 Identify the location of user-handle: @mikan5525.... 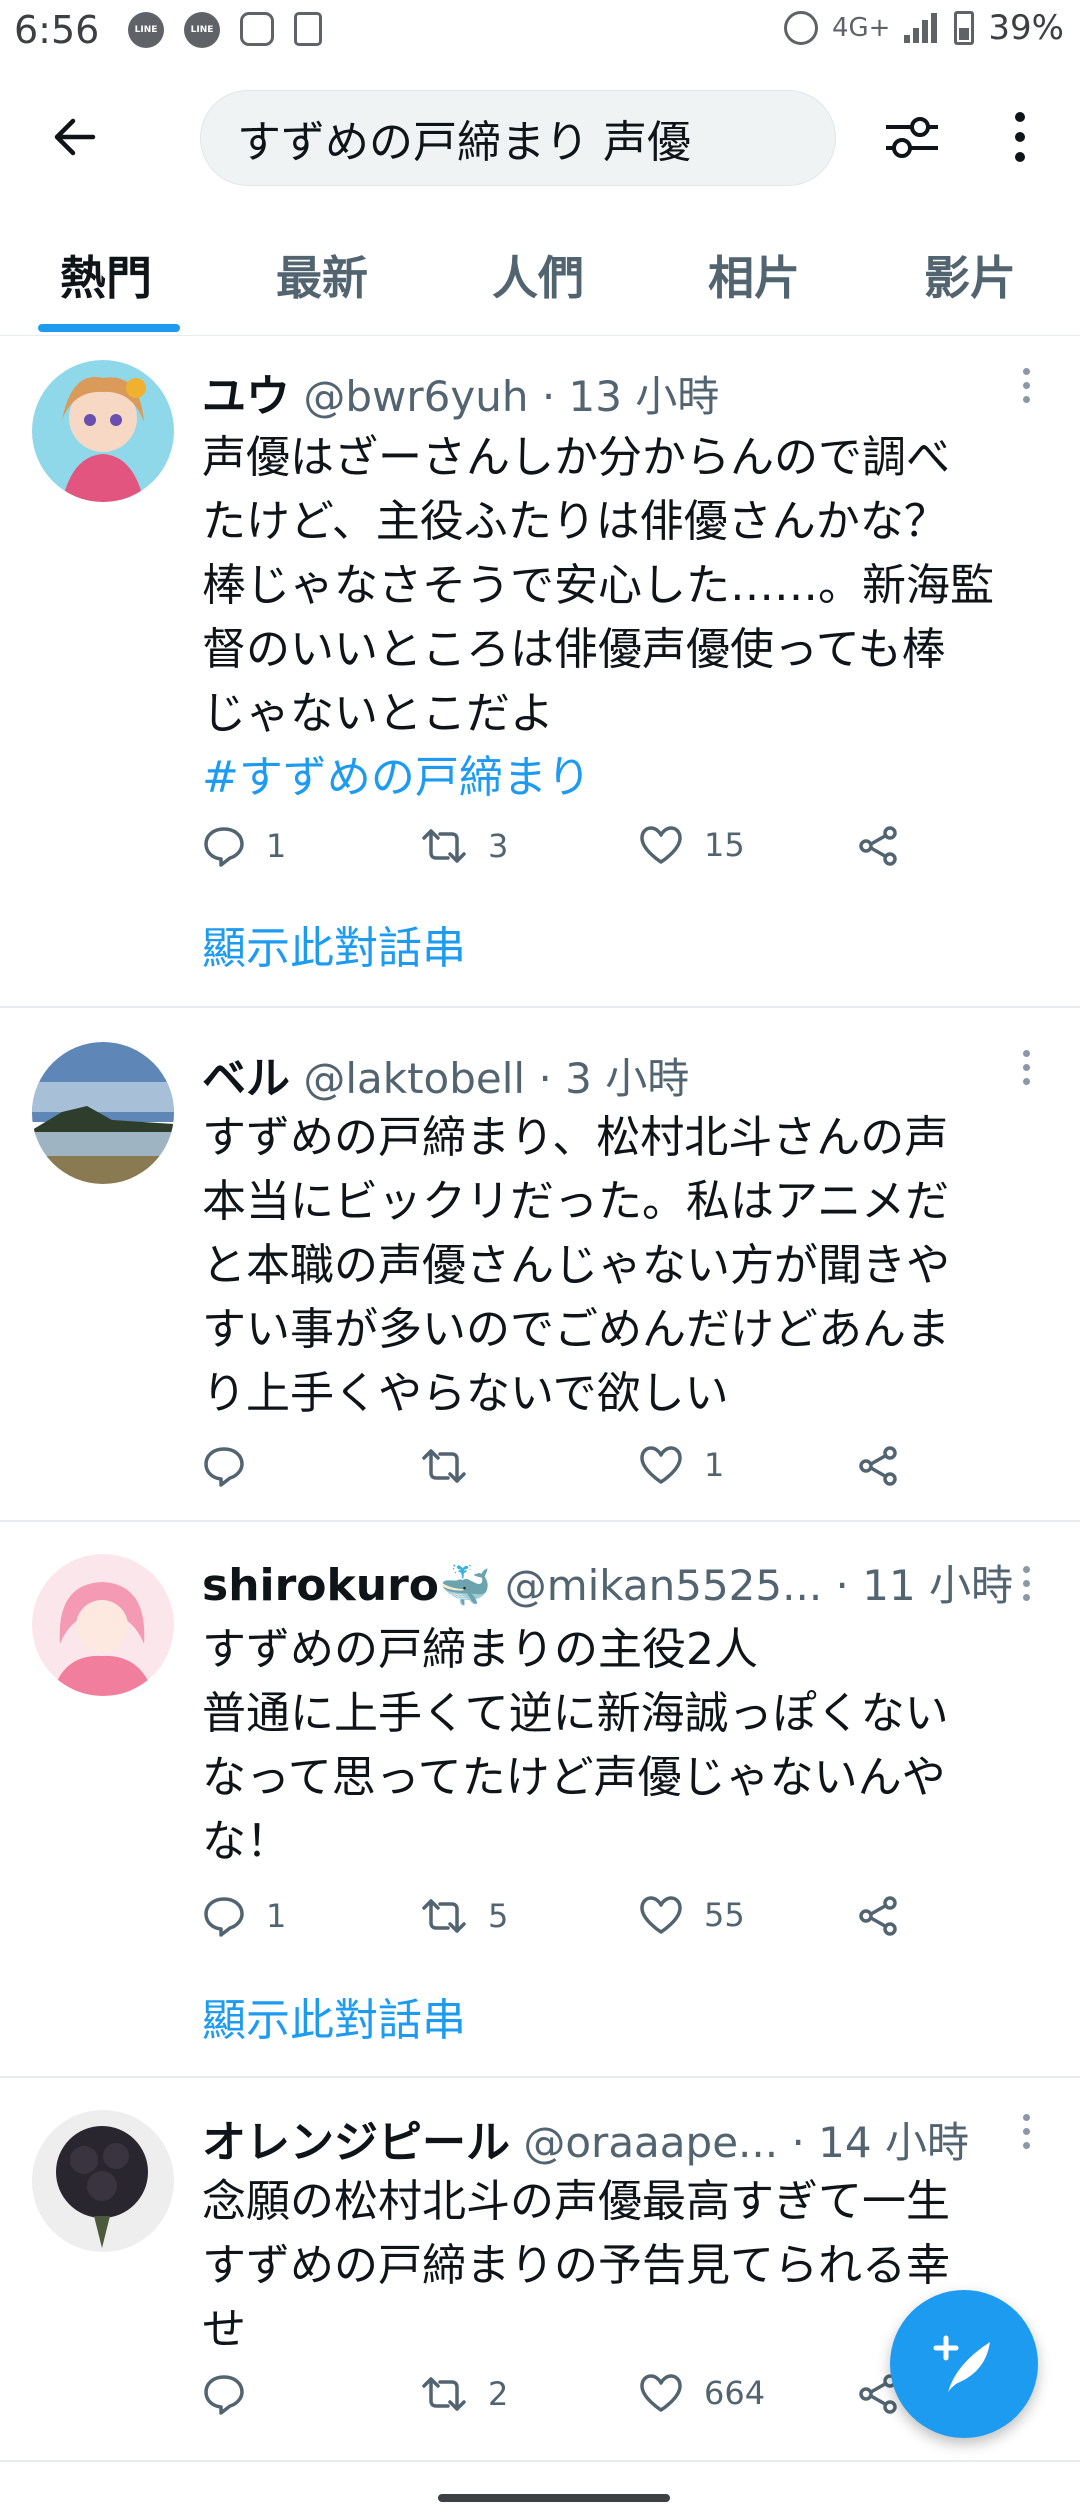
(663, 1585).